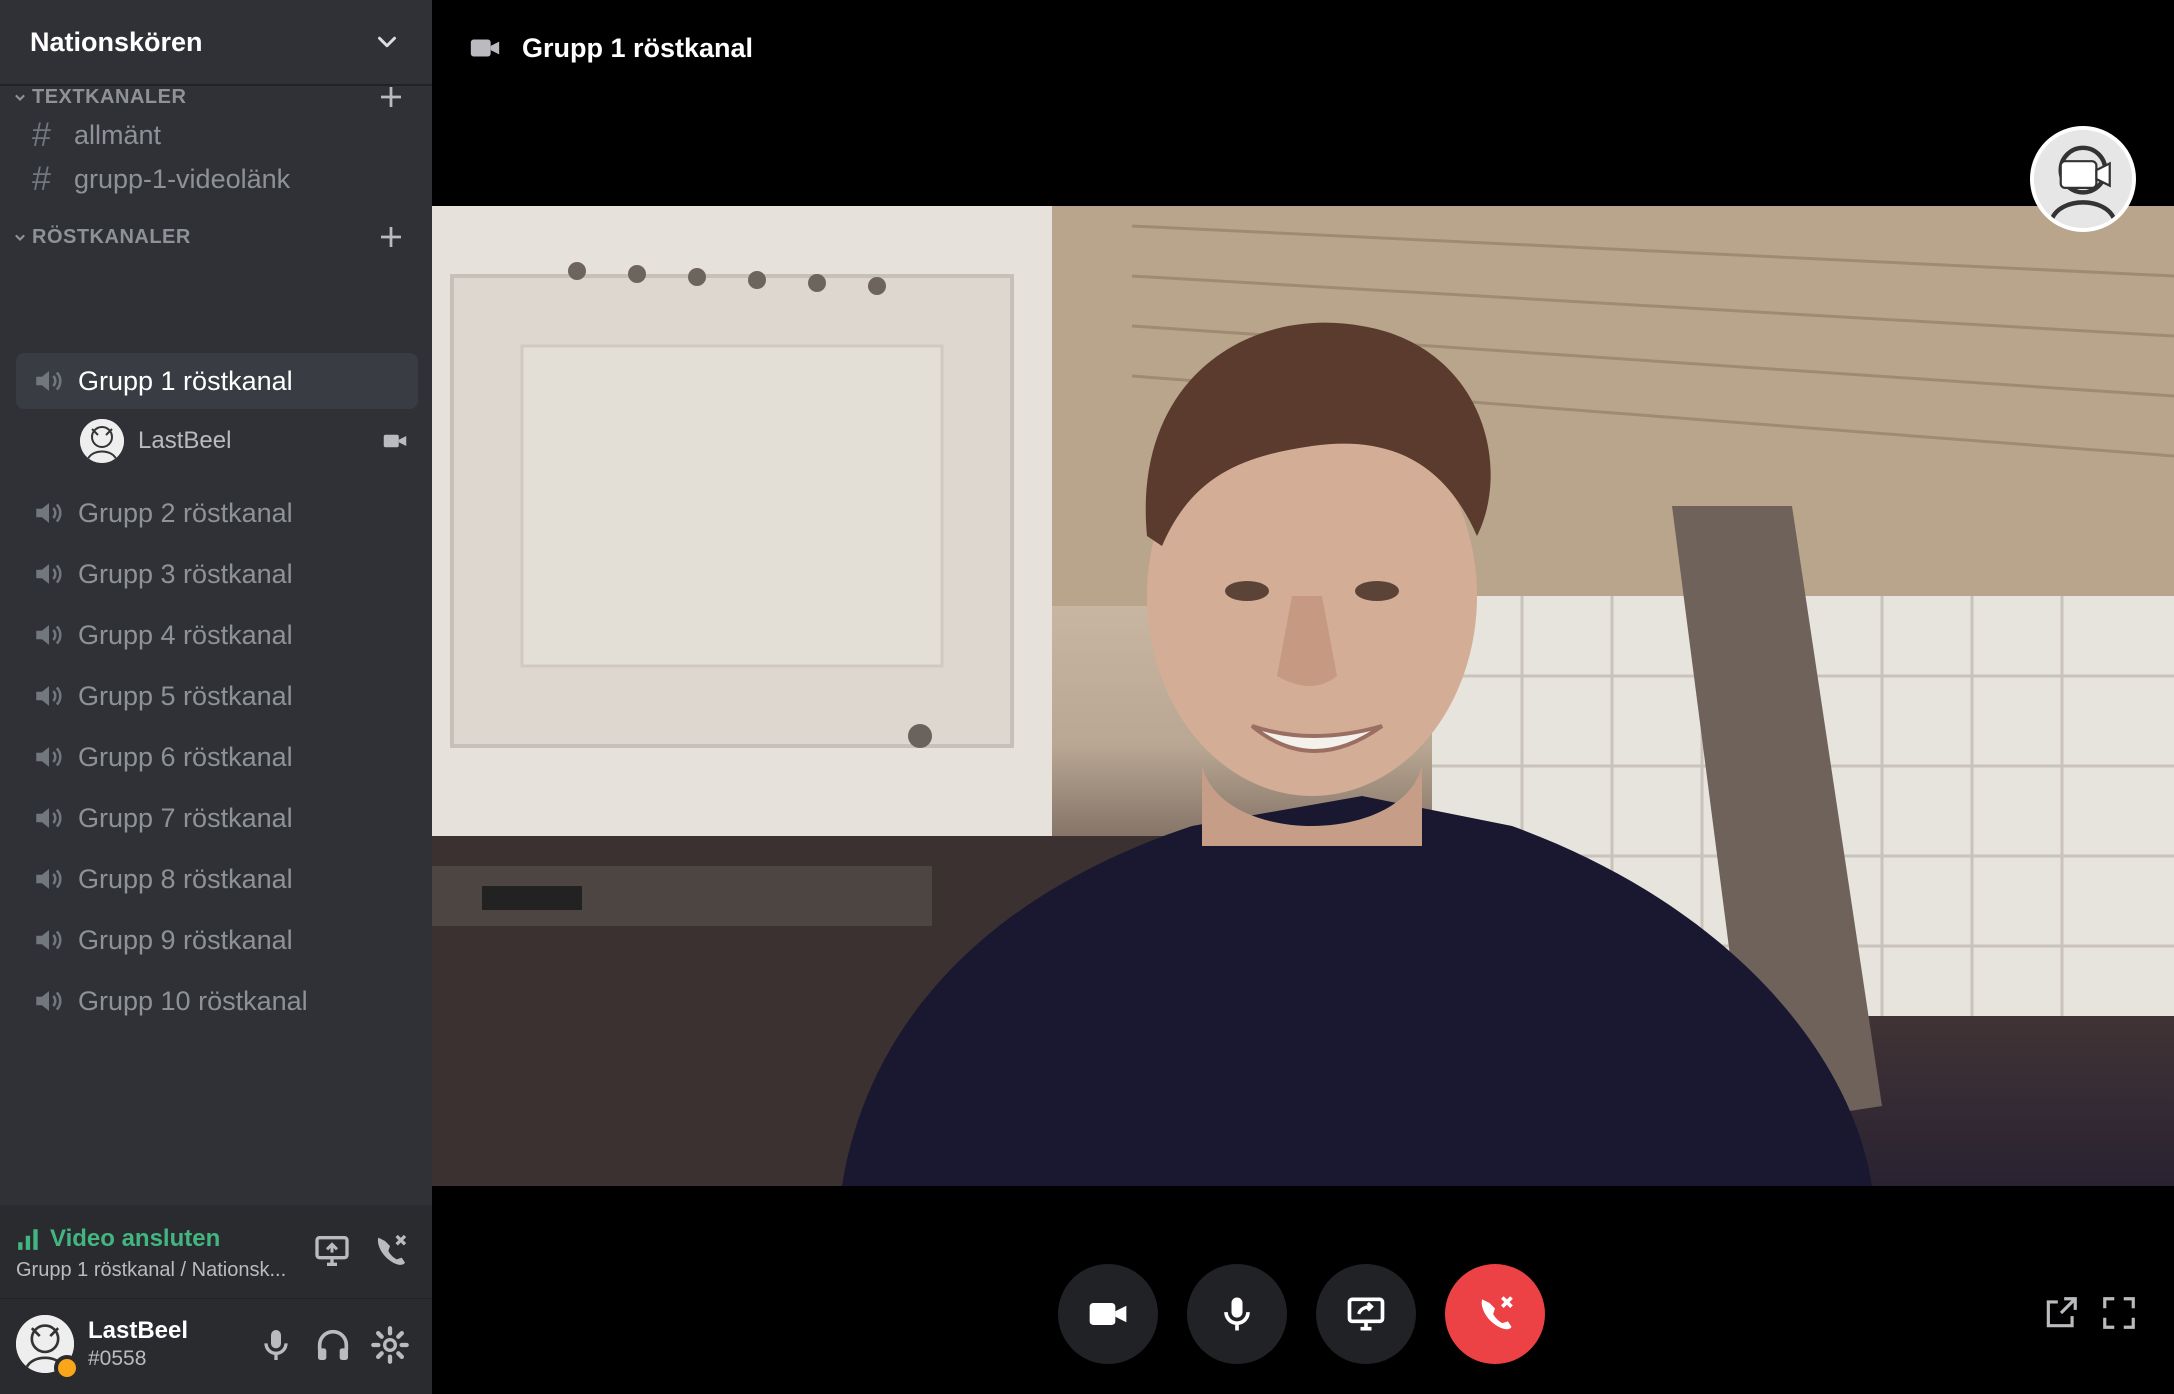  What do you see at coordinates (185, 756) in the screenshot?
I see `channel-label: Grupp 6 röstkanal` at bounding box center [185, 756].